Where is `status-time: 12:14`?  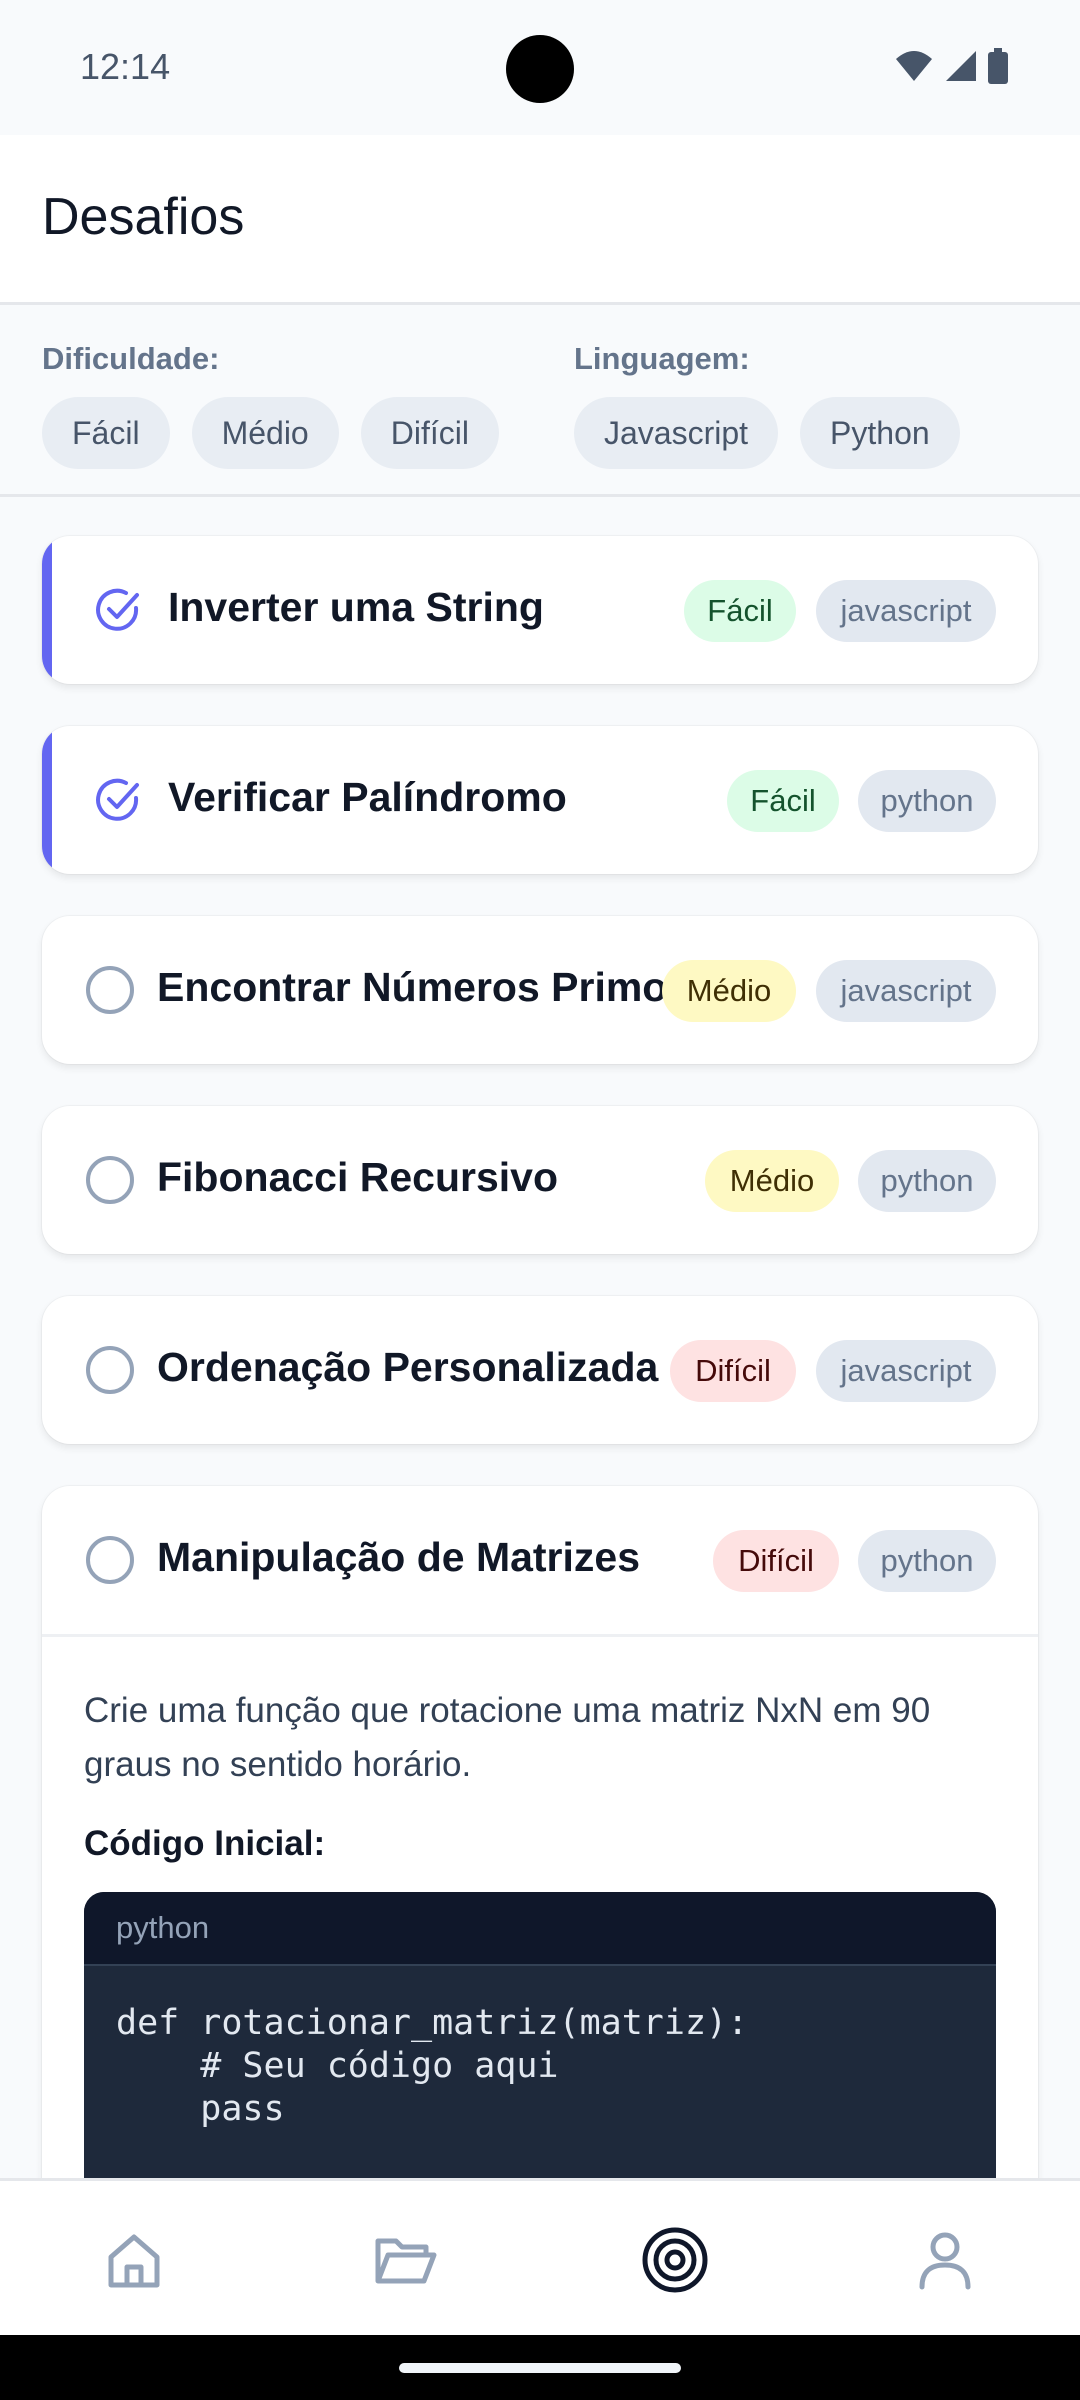
status-time: 12:14 is located at coordinates (125, 66).